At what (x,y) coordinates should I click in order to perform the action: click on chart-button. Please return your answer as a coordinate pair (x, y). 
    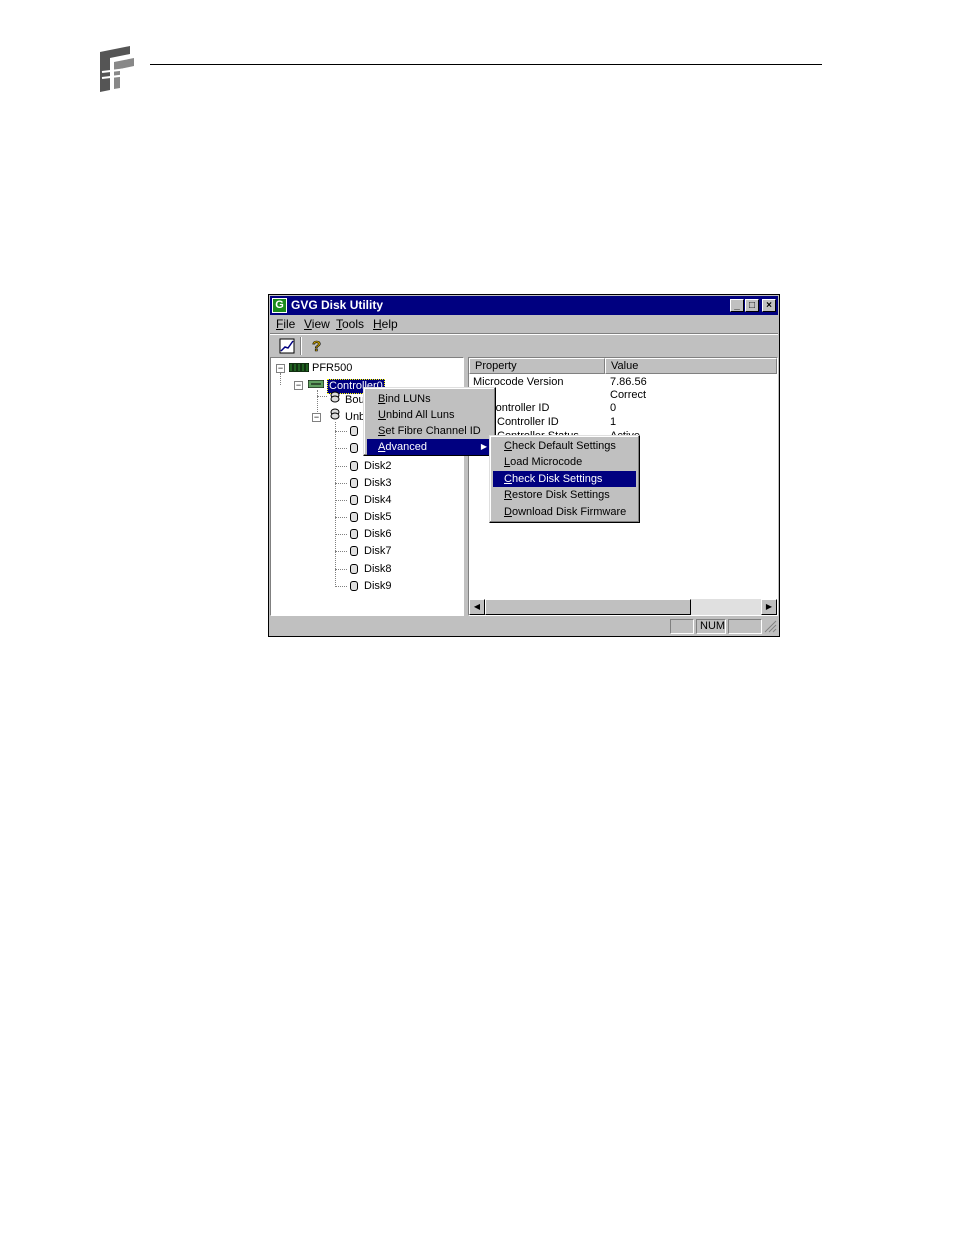
    Looking at the image, I should click on (287, 346).